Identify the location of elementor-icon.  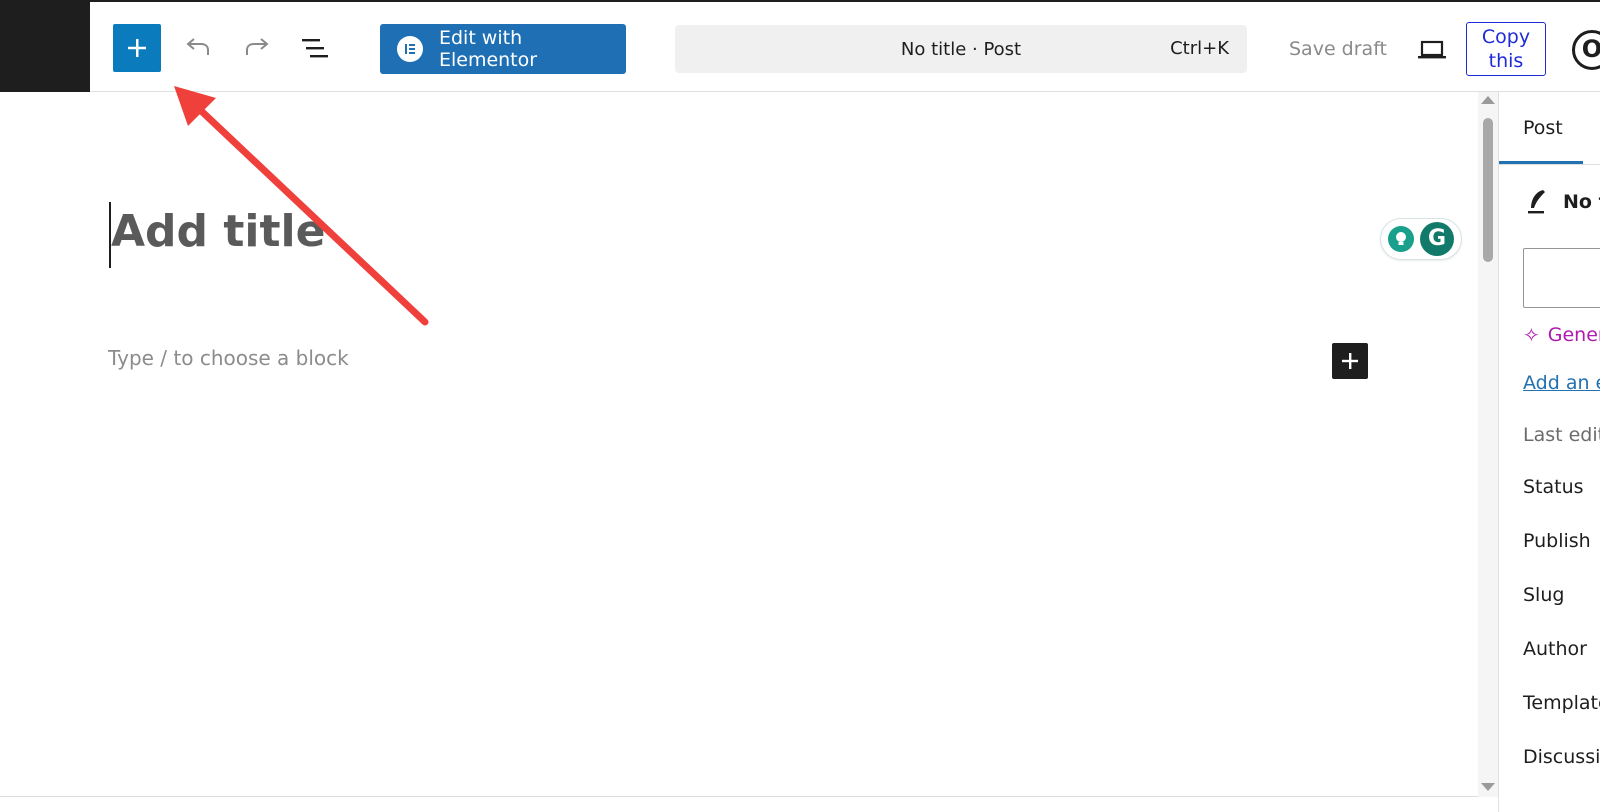
(410, 49).